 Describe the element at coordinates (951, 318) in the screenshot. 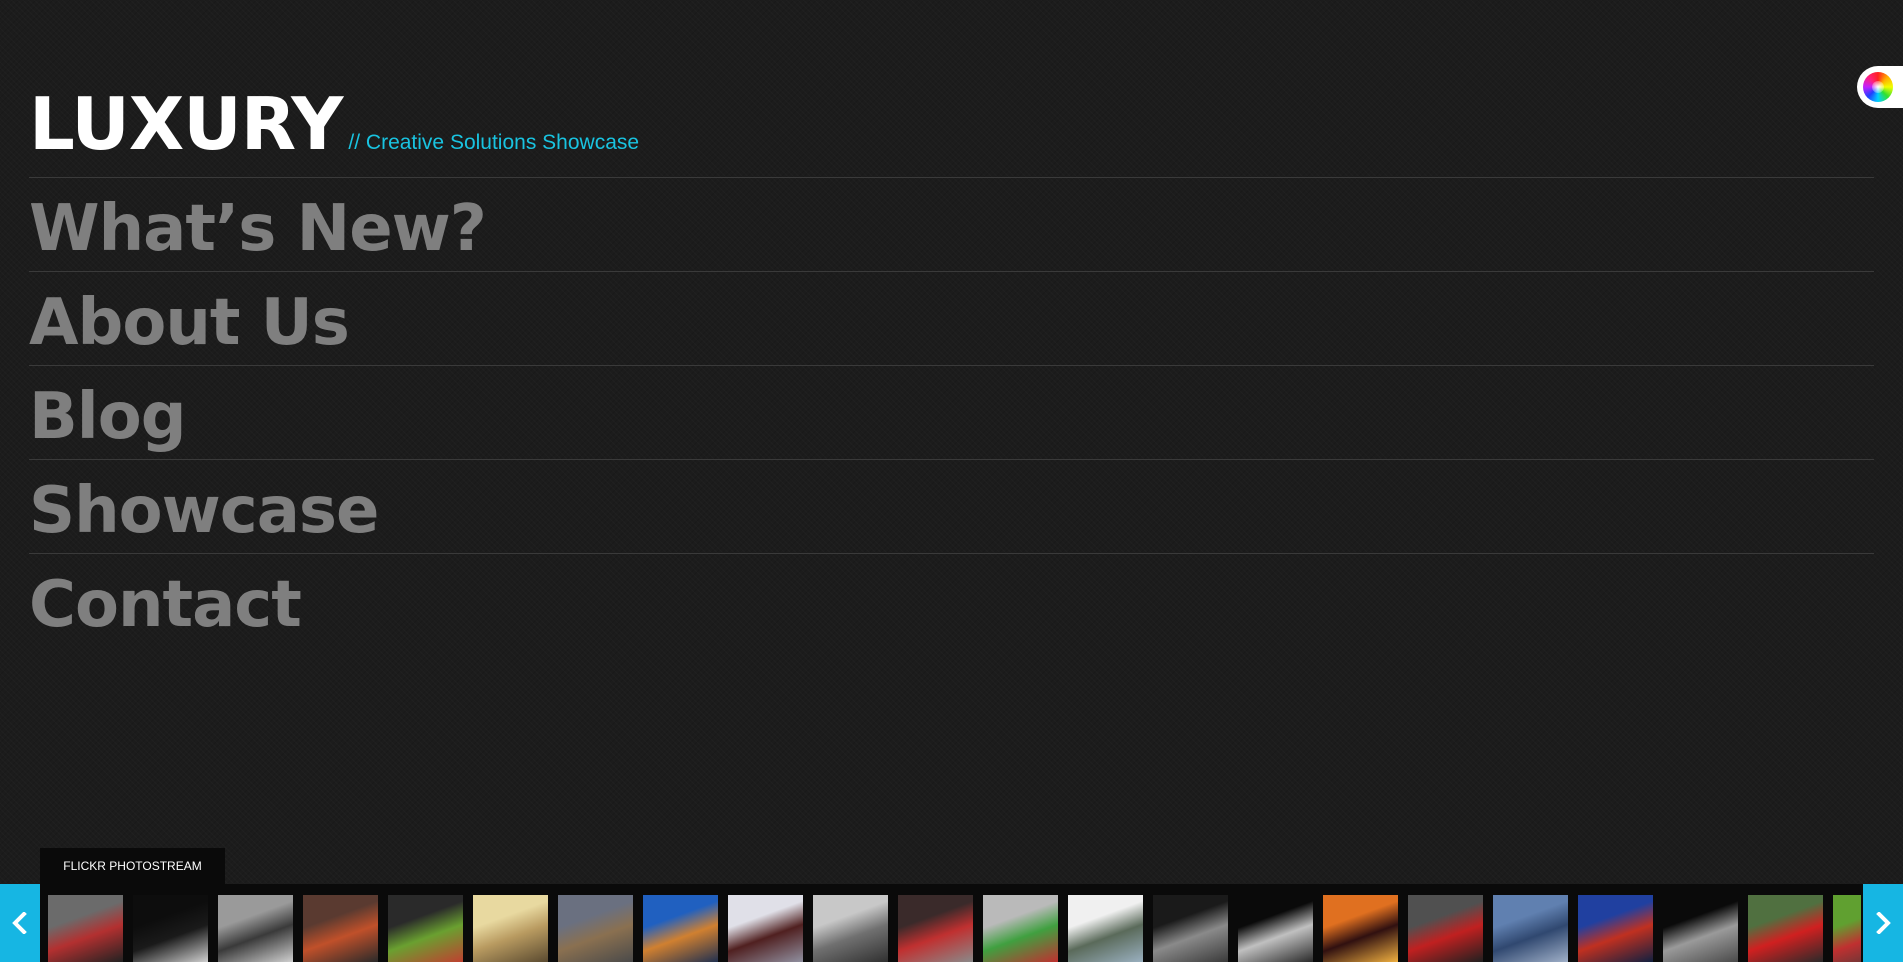

I see `nav-item-about-us: About Us` at that location.